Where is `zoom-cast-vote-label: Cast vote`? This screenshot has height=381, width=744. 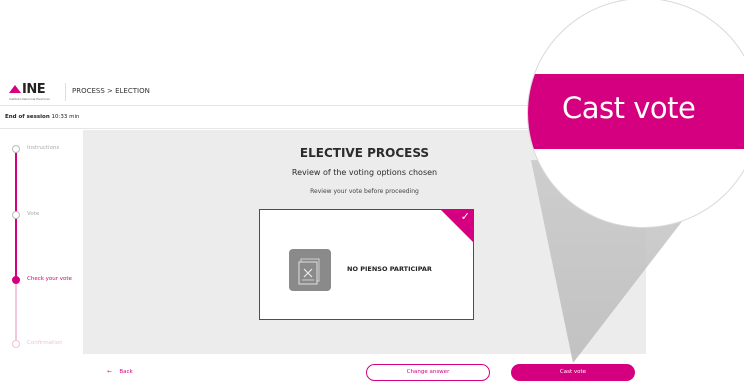
zoom-cast-vote-label: Cast vote is located at coordinates (629, 108).